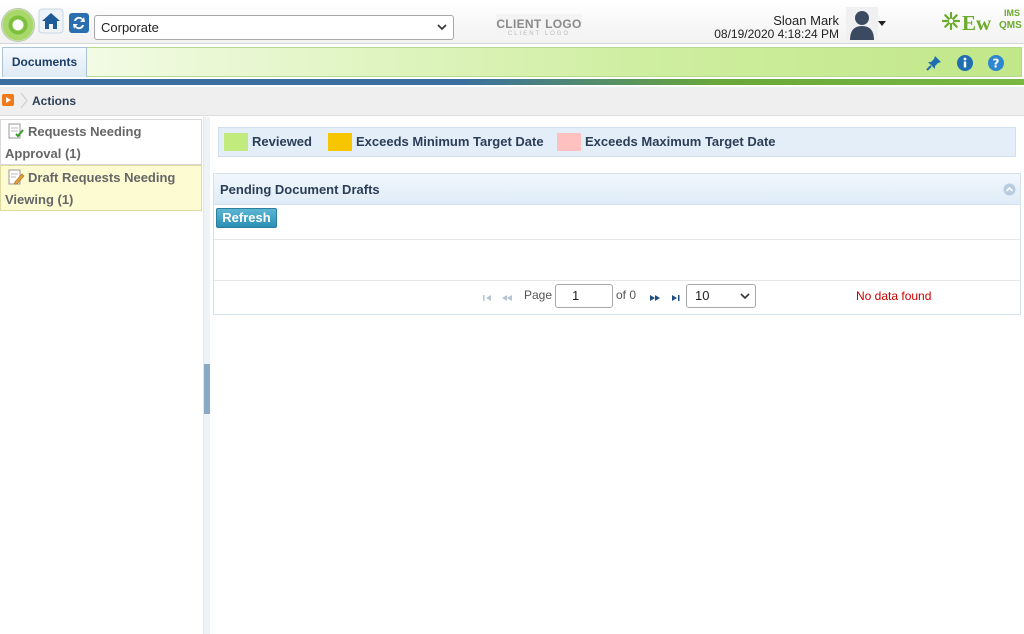 This screenshot has width=1024, height=634. I want to click on main-nav: ? Documents, so click(512, 62).